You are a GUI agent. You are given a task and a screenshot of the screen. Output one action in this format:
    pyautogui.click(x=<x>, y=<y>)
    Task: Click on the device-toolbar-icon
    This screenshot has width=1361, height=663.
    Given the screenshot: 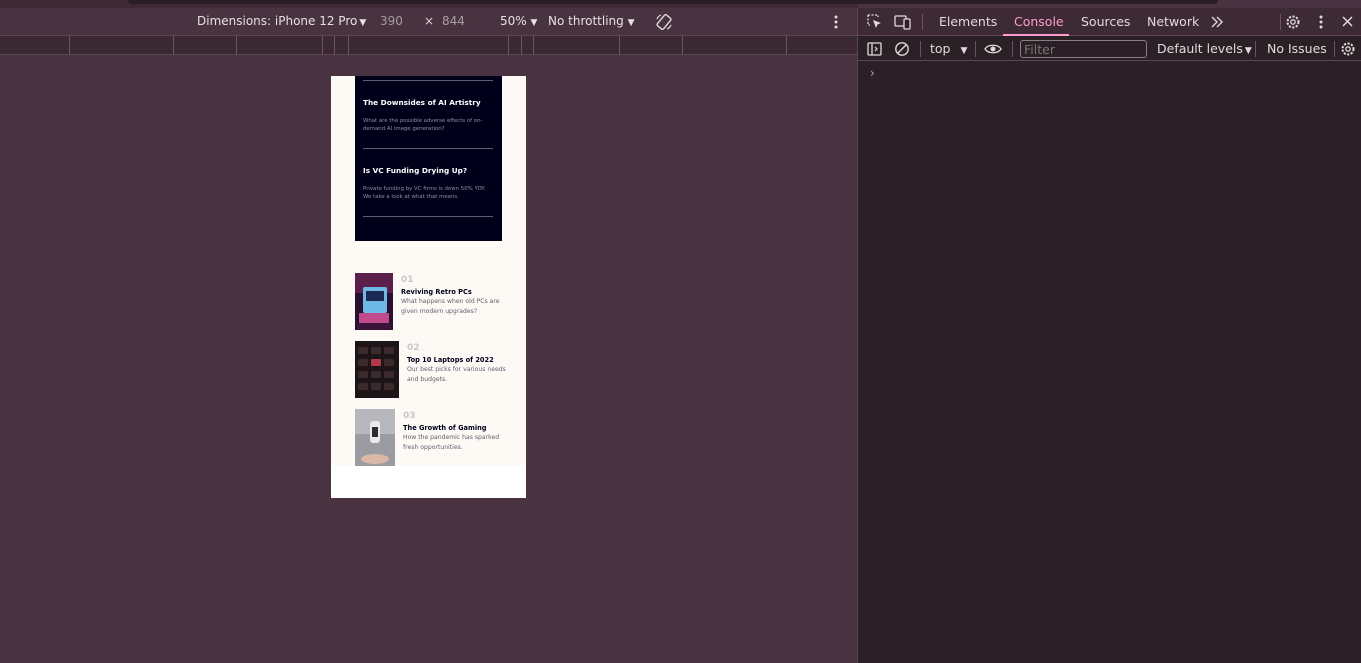 What is the action you would take?
    pyautogui.click(x=903, y=22)
    